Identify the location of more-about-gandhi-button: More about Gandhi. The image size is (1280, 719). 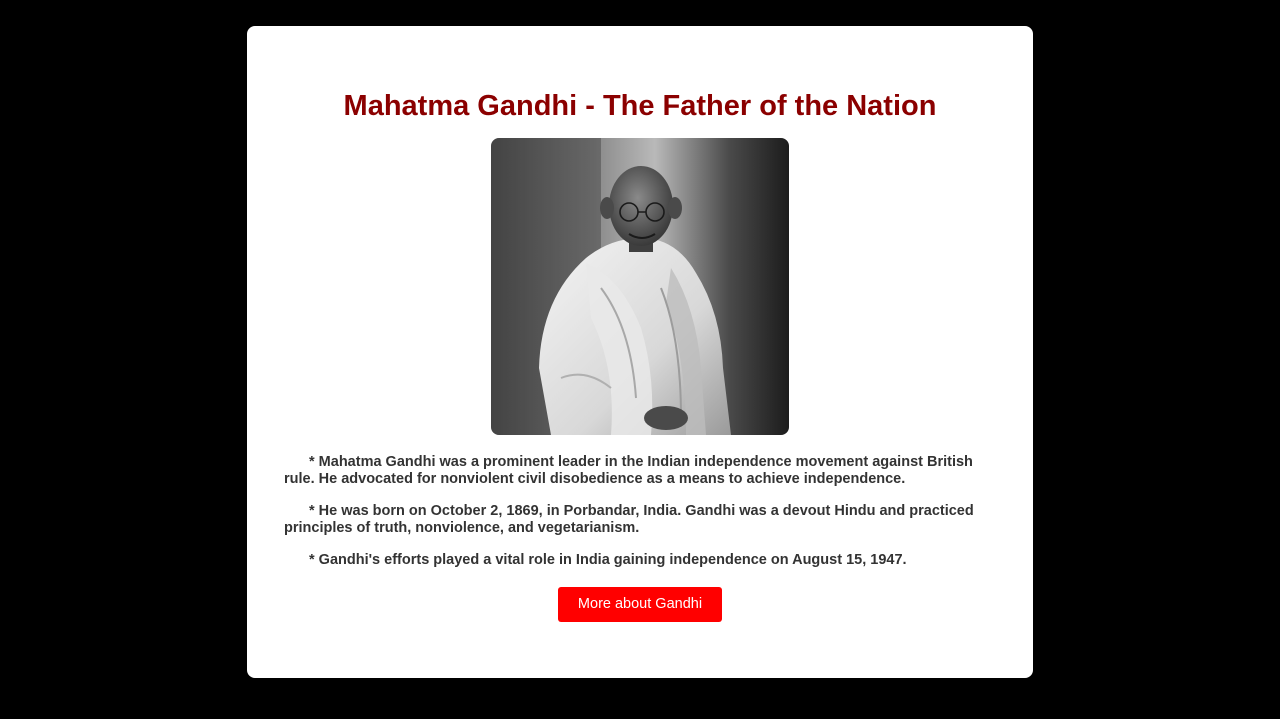
(640, 604).